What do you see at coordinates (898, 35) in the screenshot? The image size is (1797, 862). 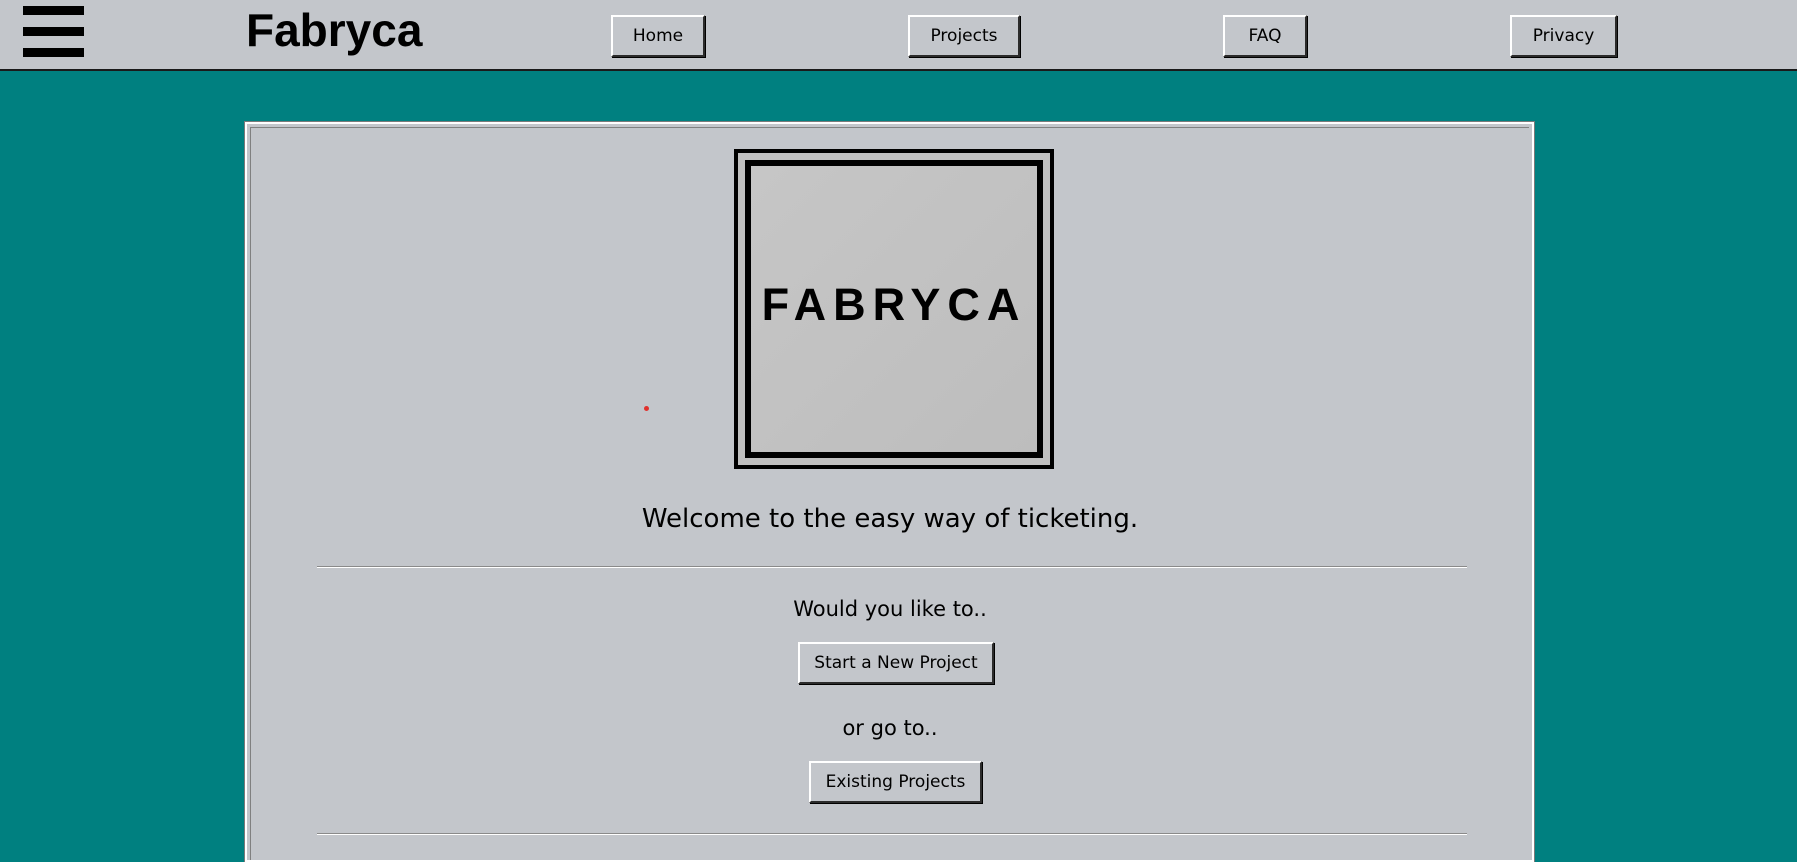 I see `top-navigation-bar: Fabryca Home Projects FAQ Privacy` at bounding box center [898, 35].